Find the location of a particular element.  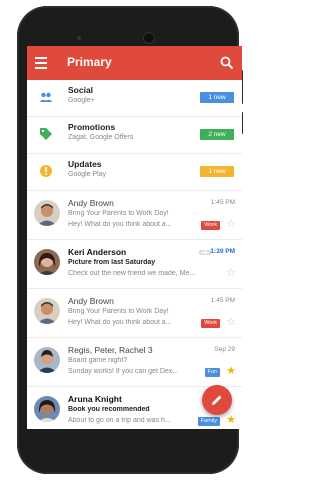

pencil-icon is located at coordinates (217, 400).